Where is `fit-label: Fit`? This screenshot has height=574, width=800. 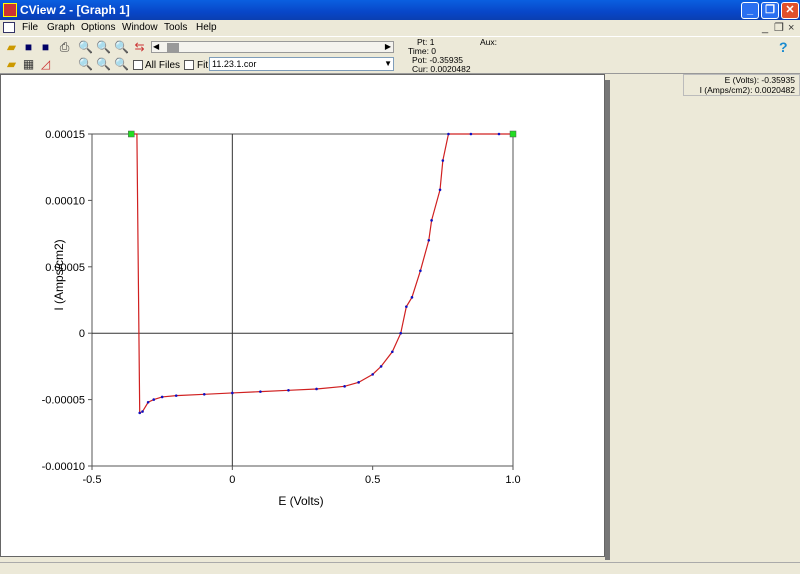 fit-label: Fit is located at coordinates (203, 65).